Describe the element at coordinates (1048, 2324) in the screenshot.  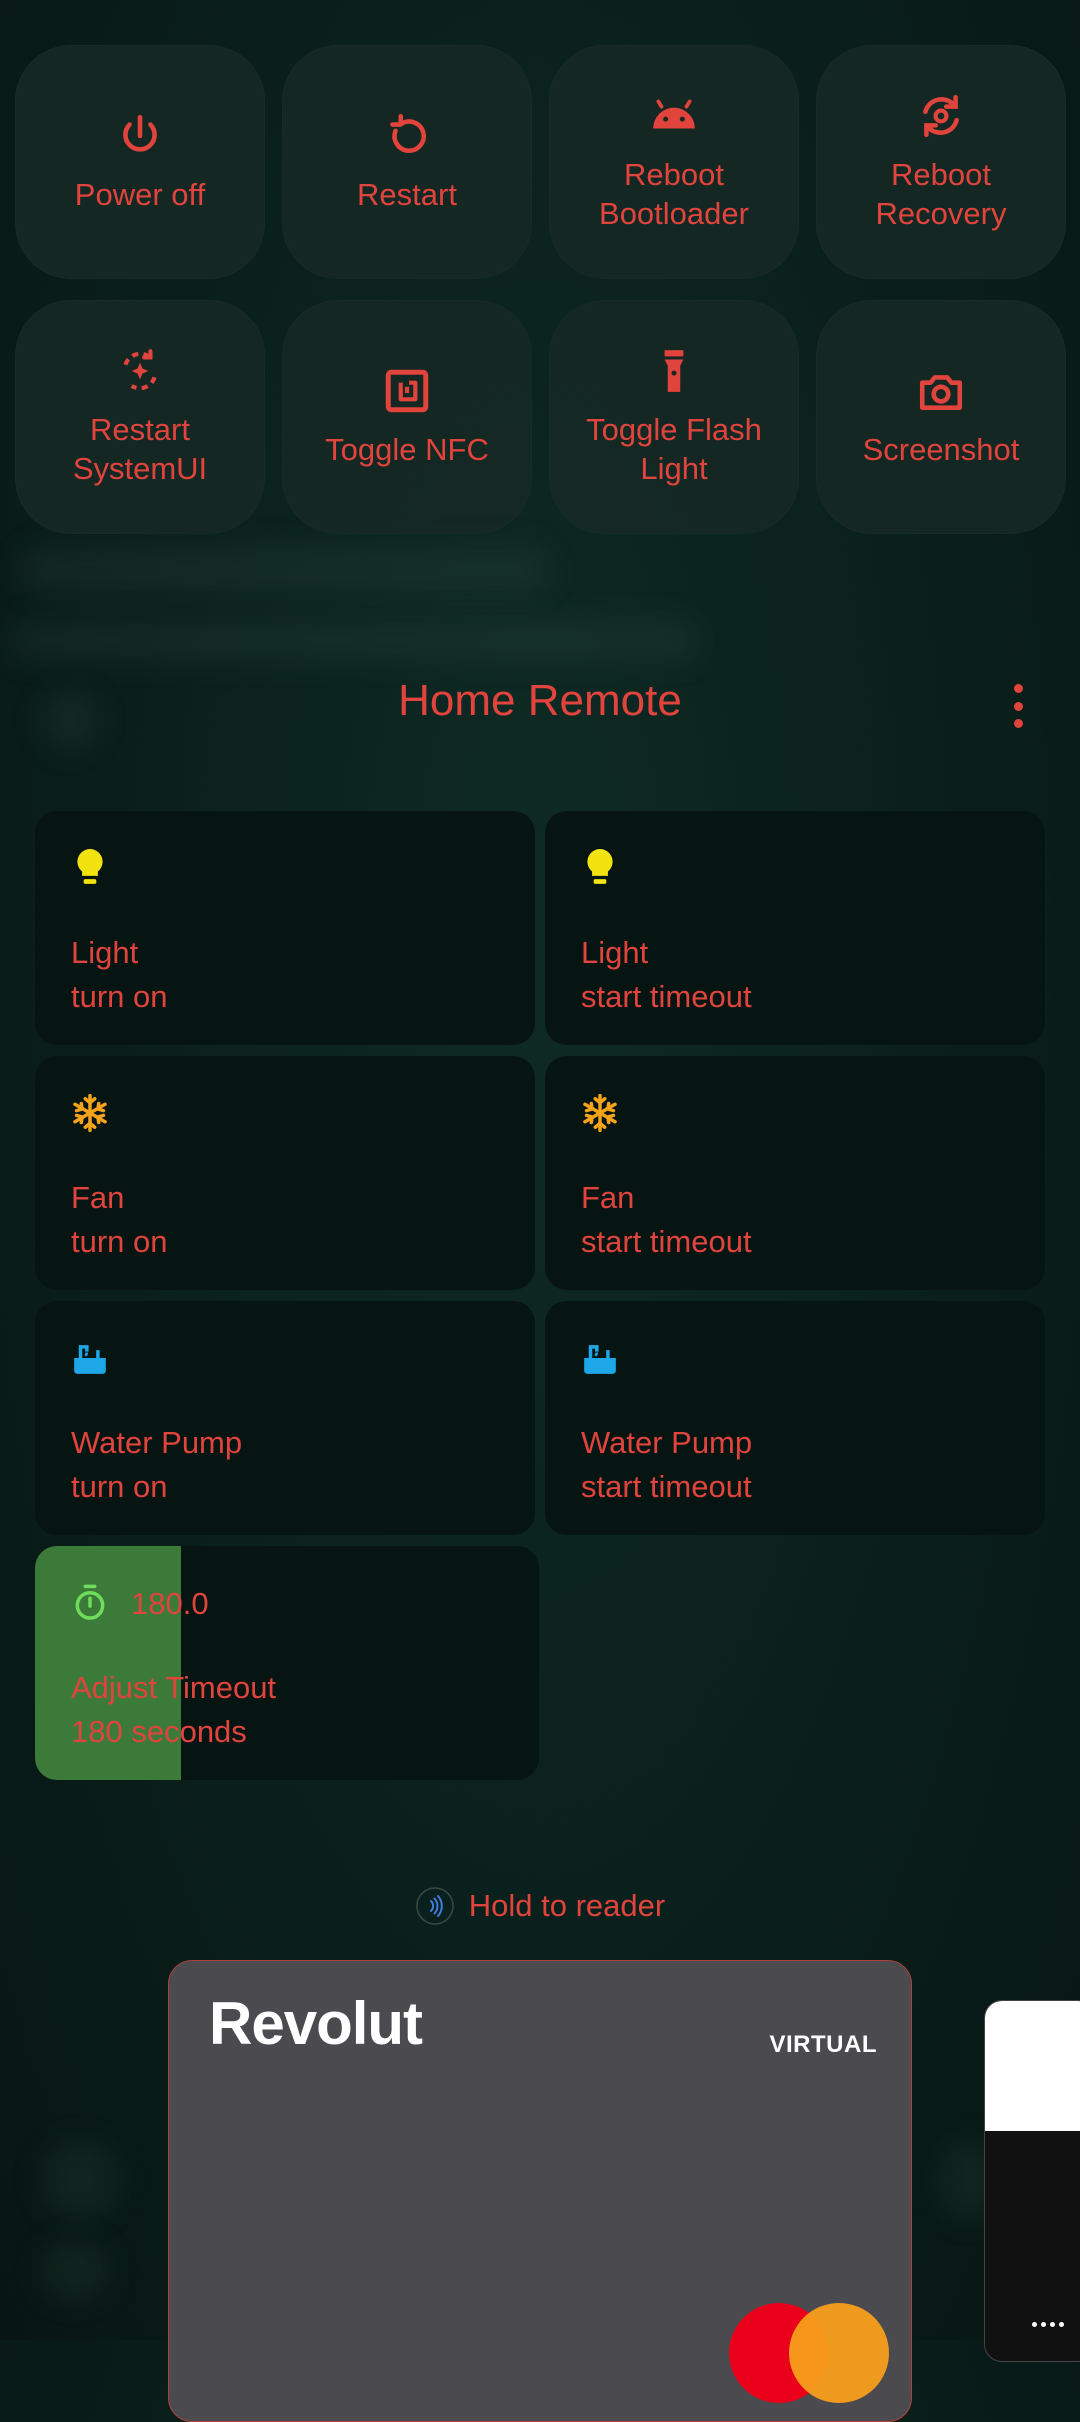
I see `card-number-dots` at that location.